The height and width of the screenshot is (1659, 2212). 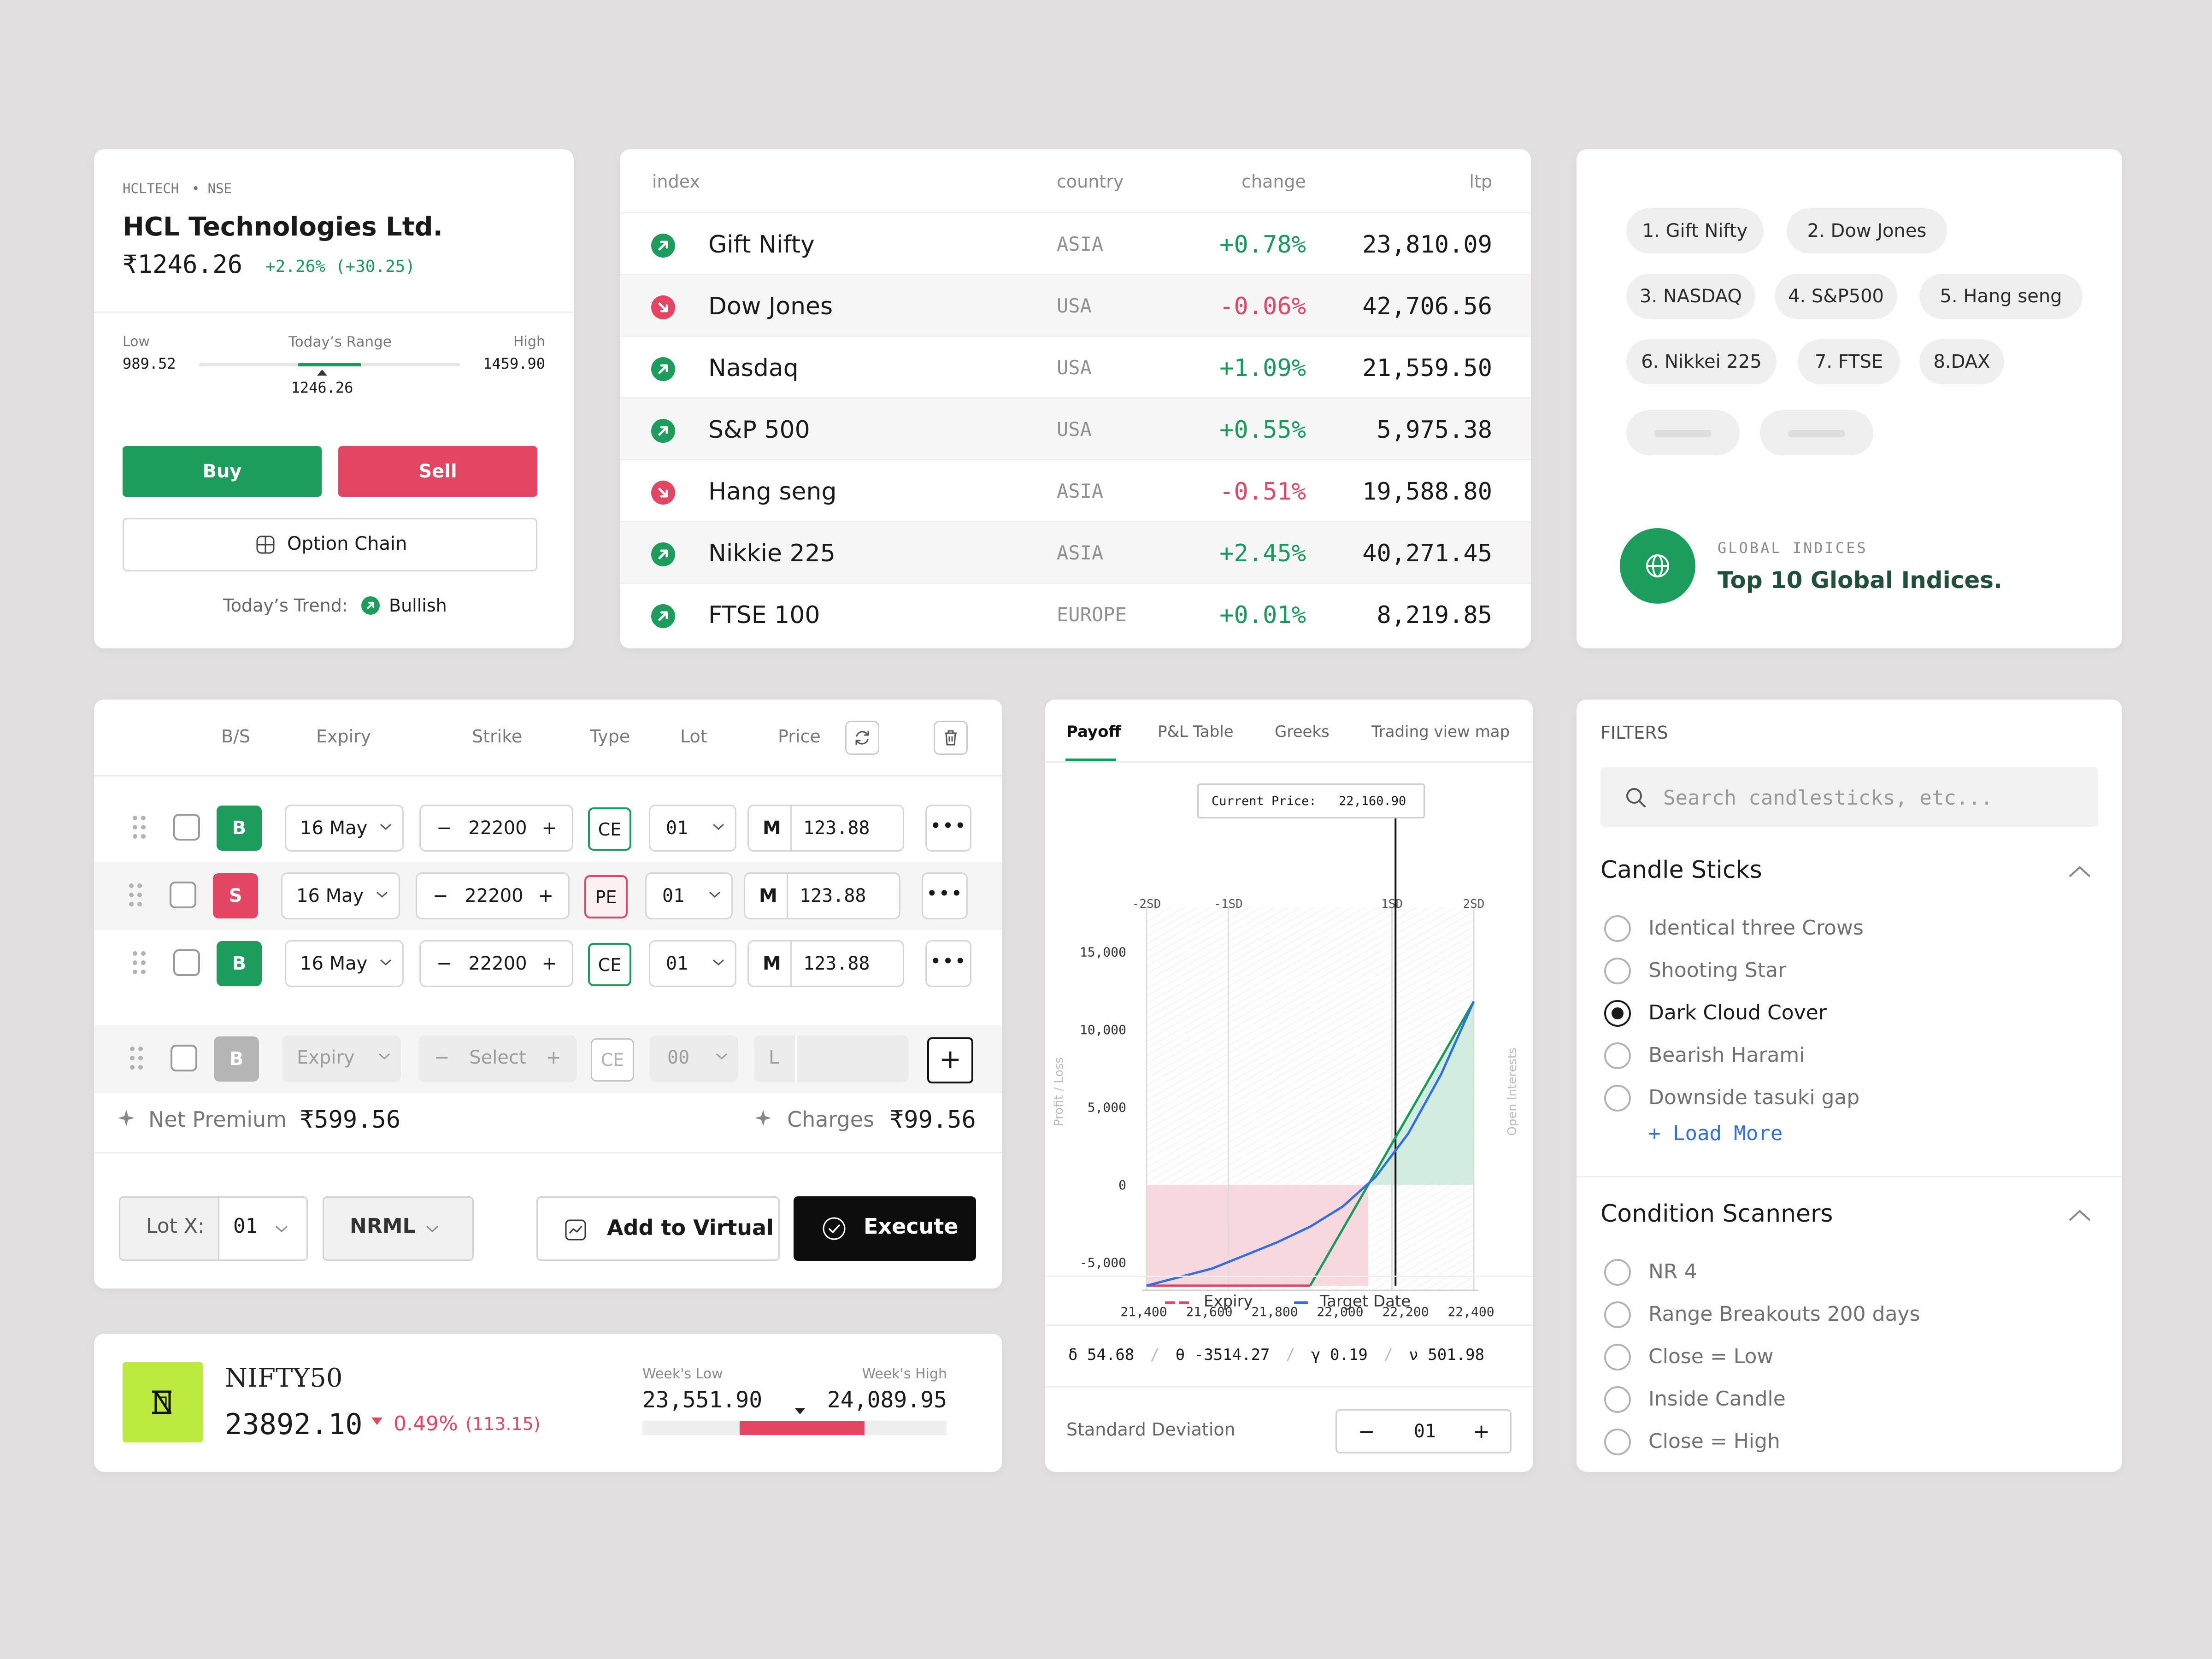 What do you see at coordinates (677, 963) in the screenshot?
I see `lot-value: 01` at bounding box center [677, 963].